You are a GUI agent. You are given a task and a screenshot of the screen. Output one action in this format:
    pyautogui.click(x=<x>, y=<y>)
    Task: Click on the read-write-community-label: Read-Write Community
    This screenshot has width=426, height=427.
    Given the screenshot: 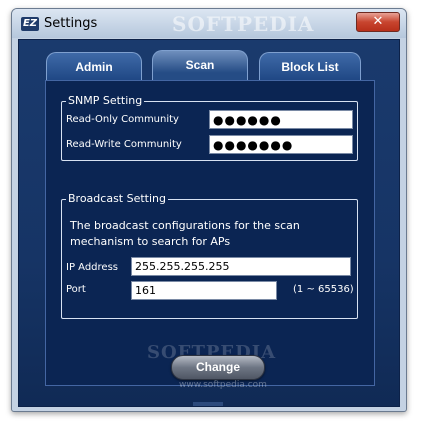 What is the action you would take?
    pyautogui.click(x=124, y=144)
    